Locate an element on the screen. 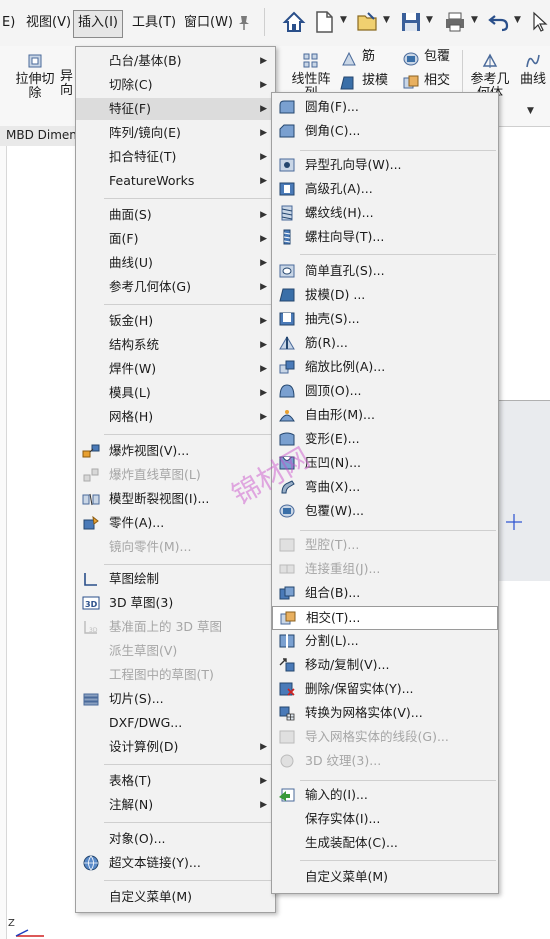 This screenshot has height=939, width=550. menu-item-weldments: 焊件(W) ▶ is located at coordinates (175, 369).